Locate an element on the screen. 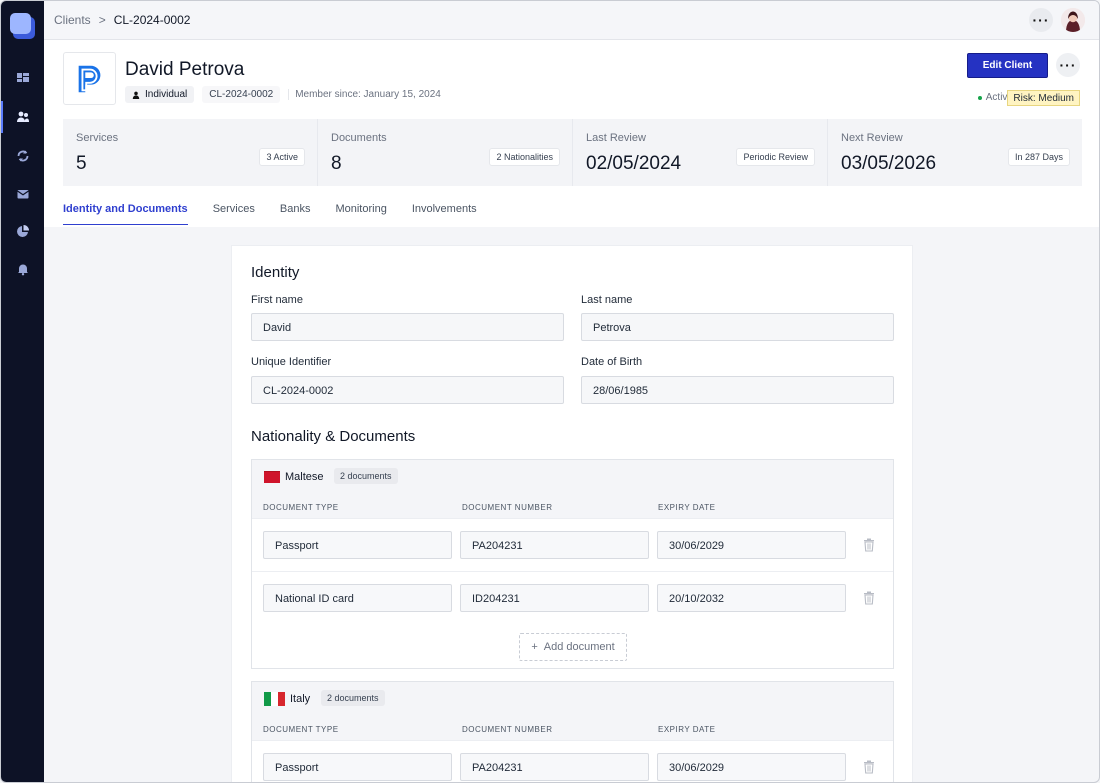  last-name-field: Petrova is located at coordinates (737, 327).